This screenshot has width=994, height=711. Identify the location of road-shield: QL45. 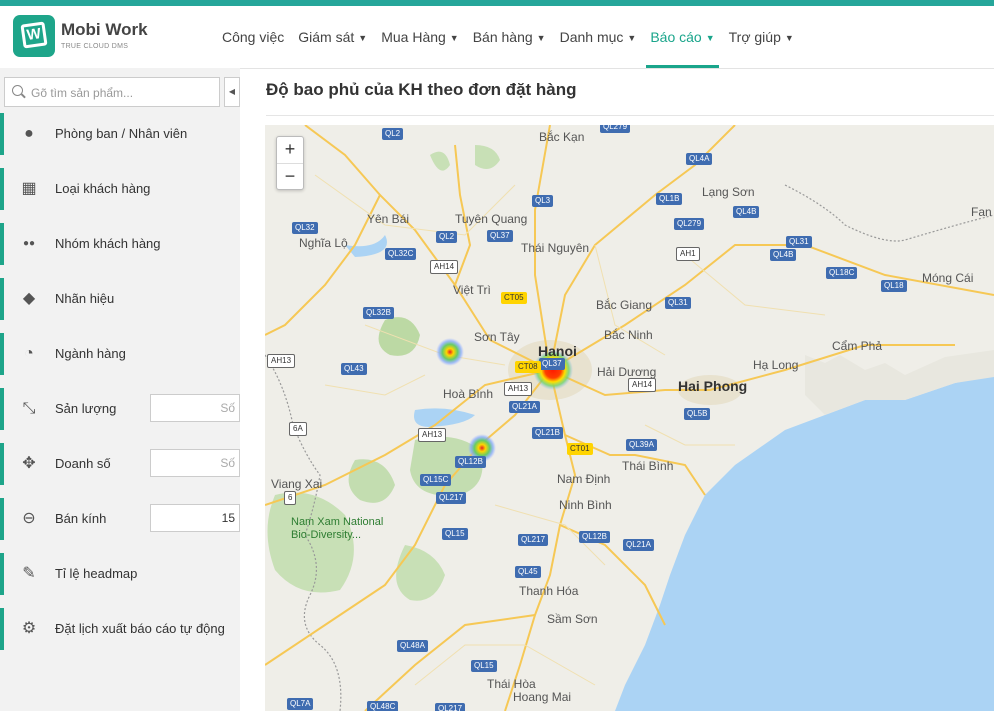
(528, 572).